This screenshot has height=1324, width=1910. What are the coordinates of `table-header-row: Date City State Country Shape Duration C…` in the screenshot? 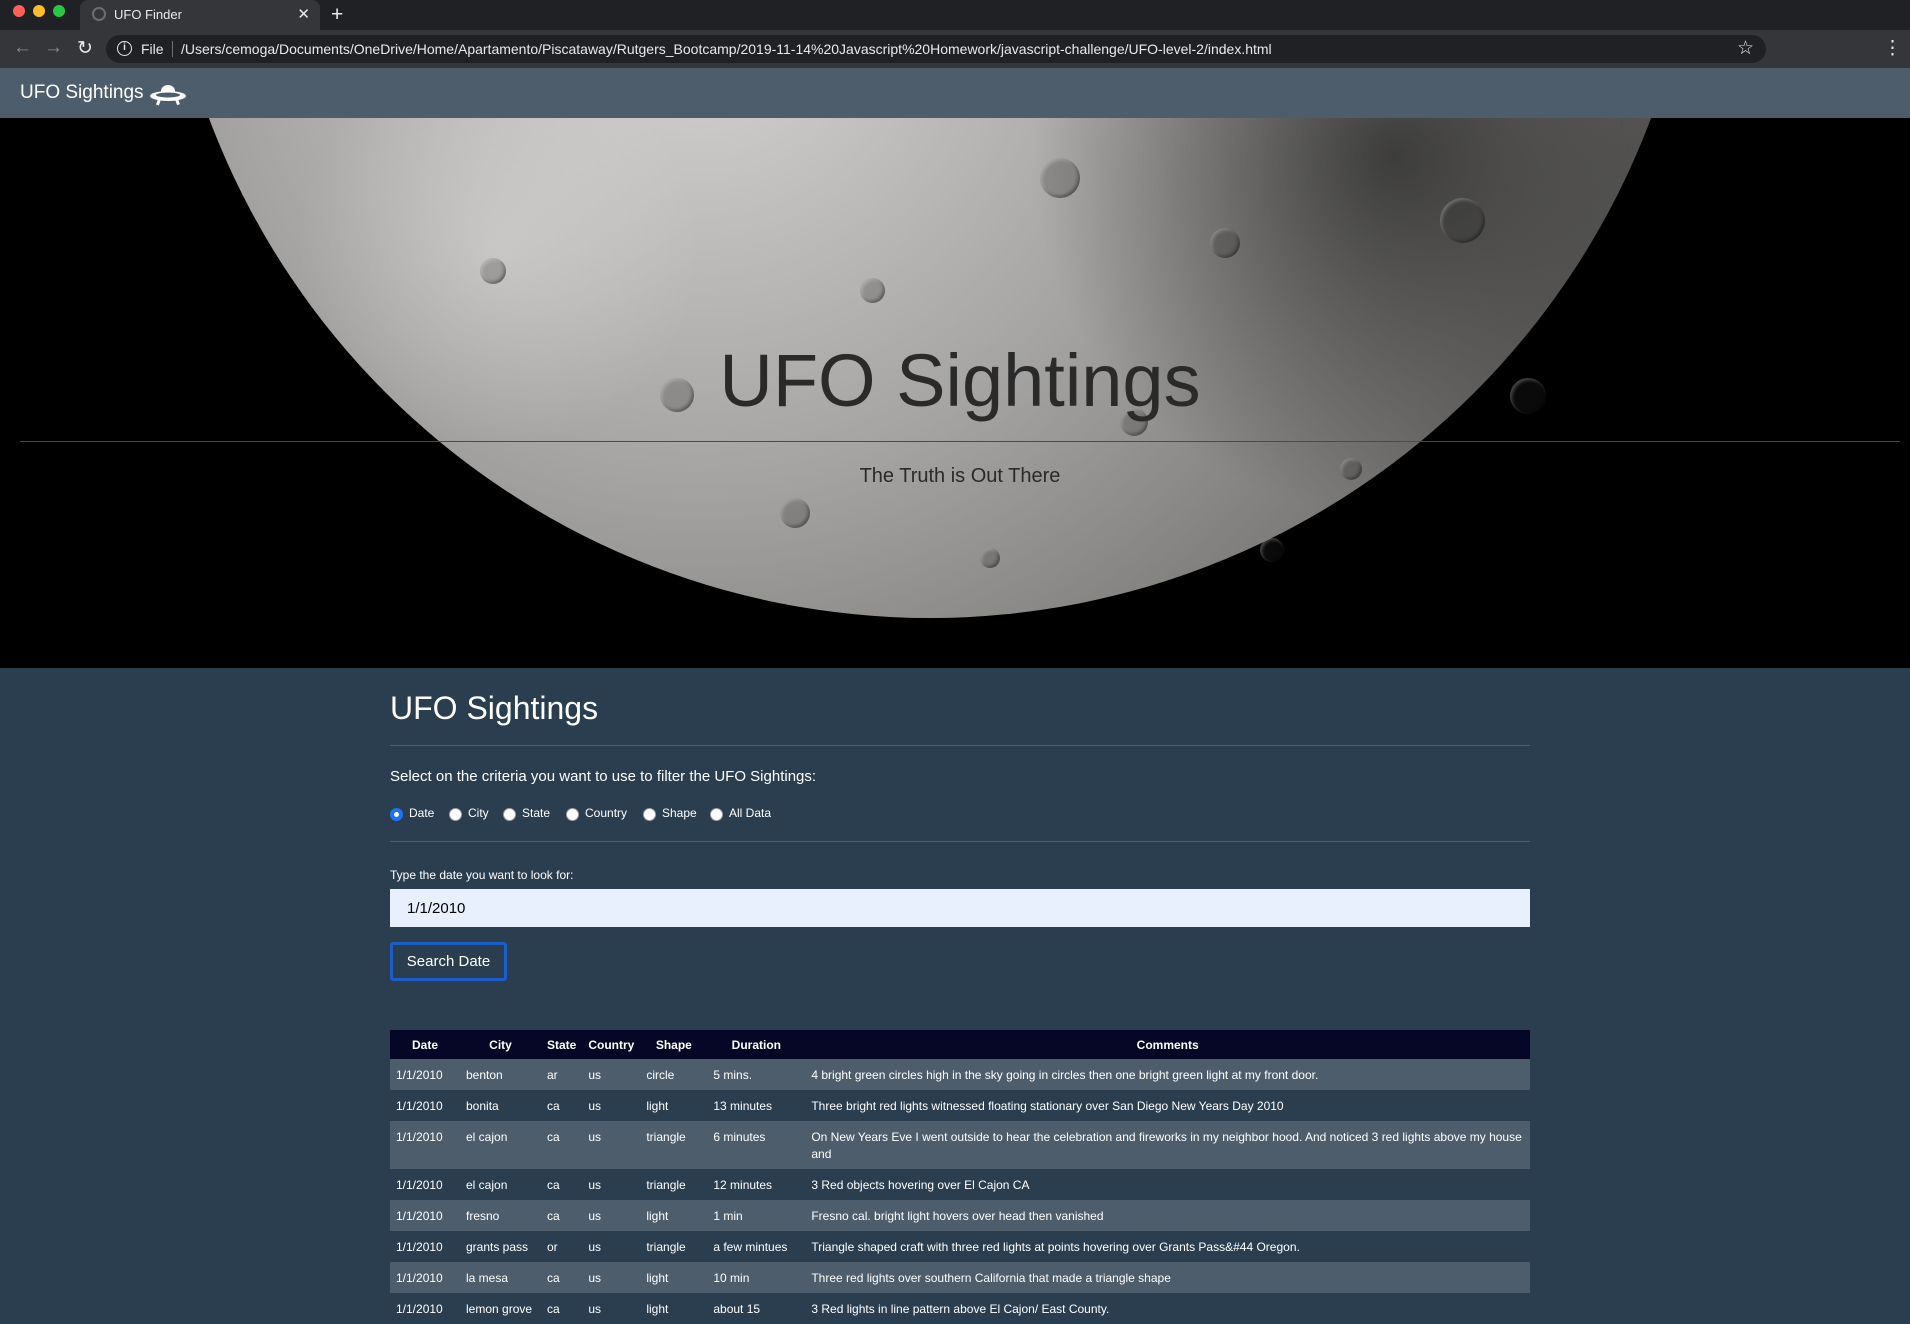 It's located at (960, 1044).